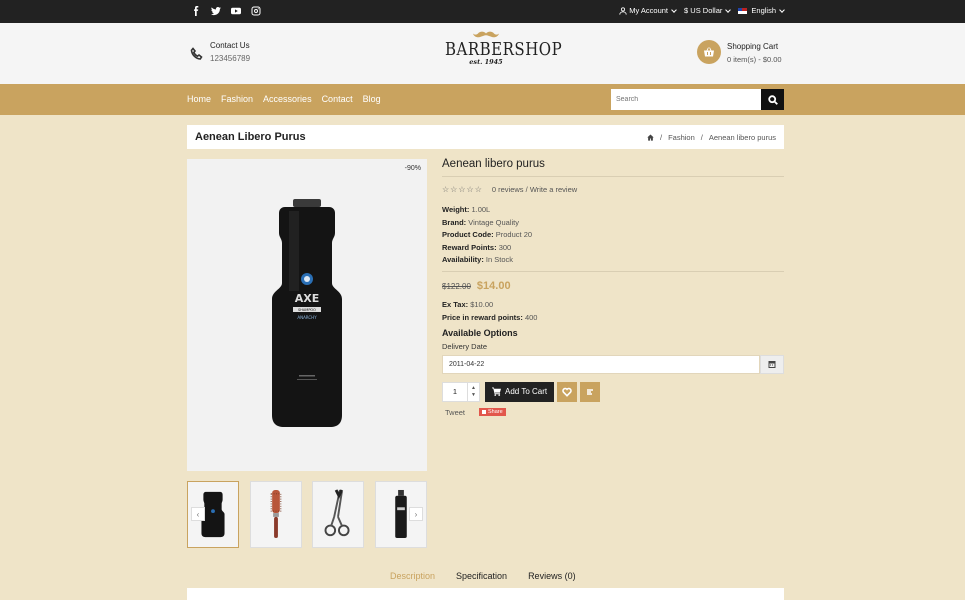  What do you see at coordinates (495, 412) in the screenshot?
I see `share-label: Share` at bounding box center [495, 412].